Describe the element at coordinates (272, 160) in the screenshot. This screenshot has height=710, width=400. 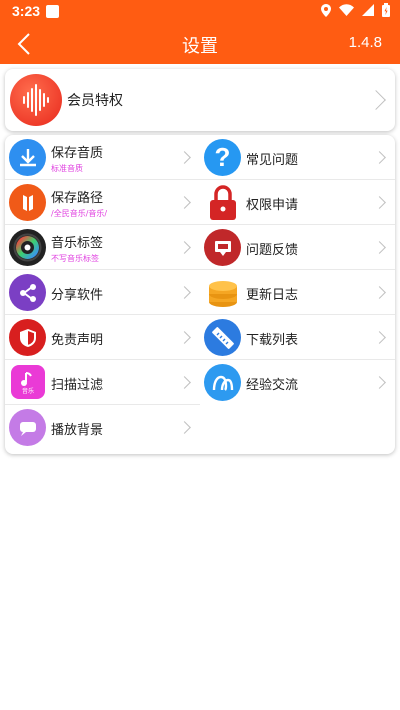
I see `item-label: 常见问题` at that location.